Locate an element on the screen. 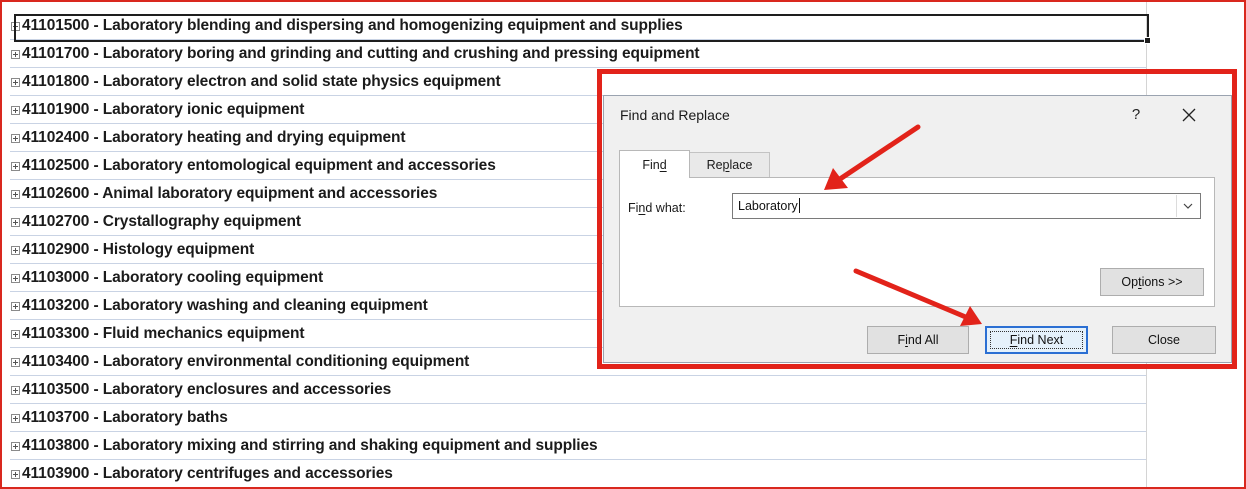  help-button: ? is located at coordinates (1136, 115).